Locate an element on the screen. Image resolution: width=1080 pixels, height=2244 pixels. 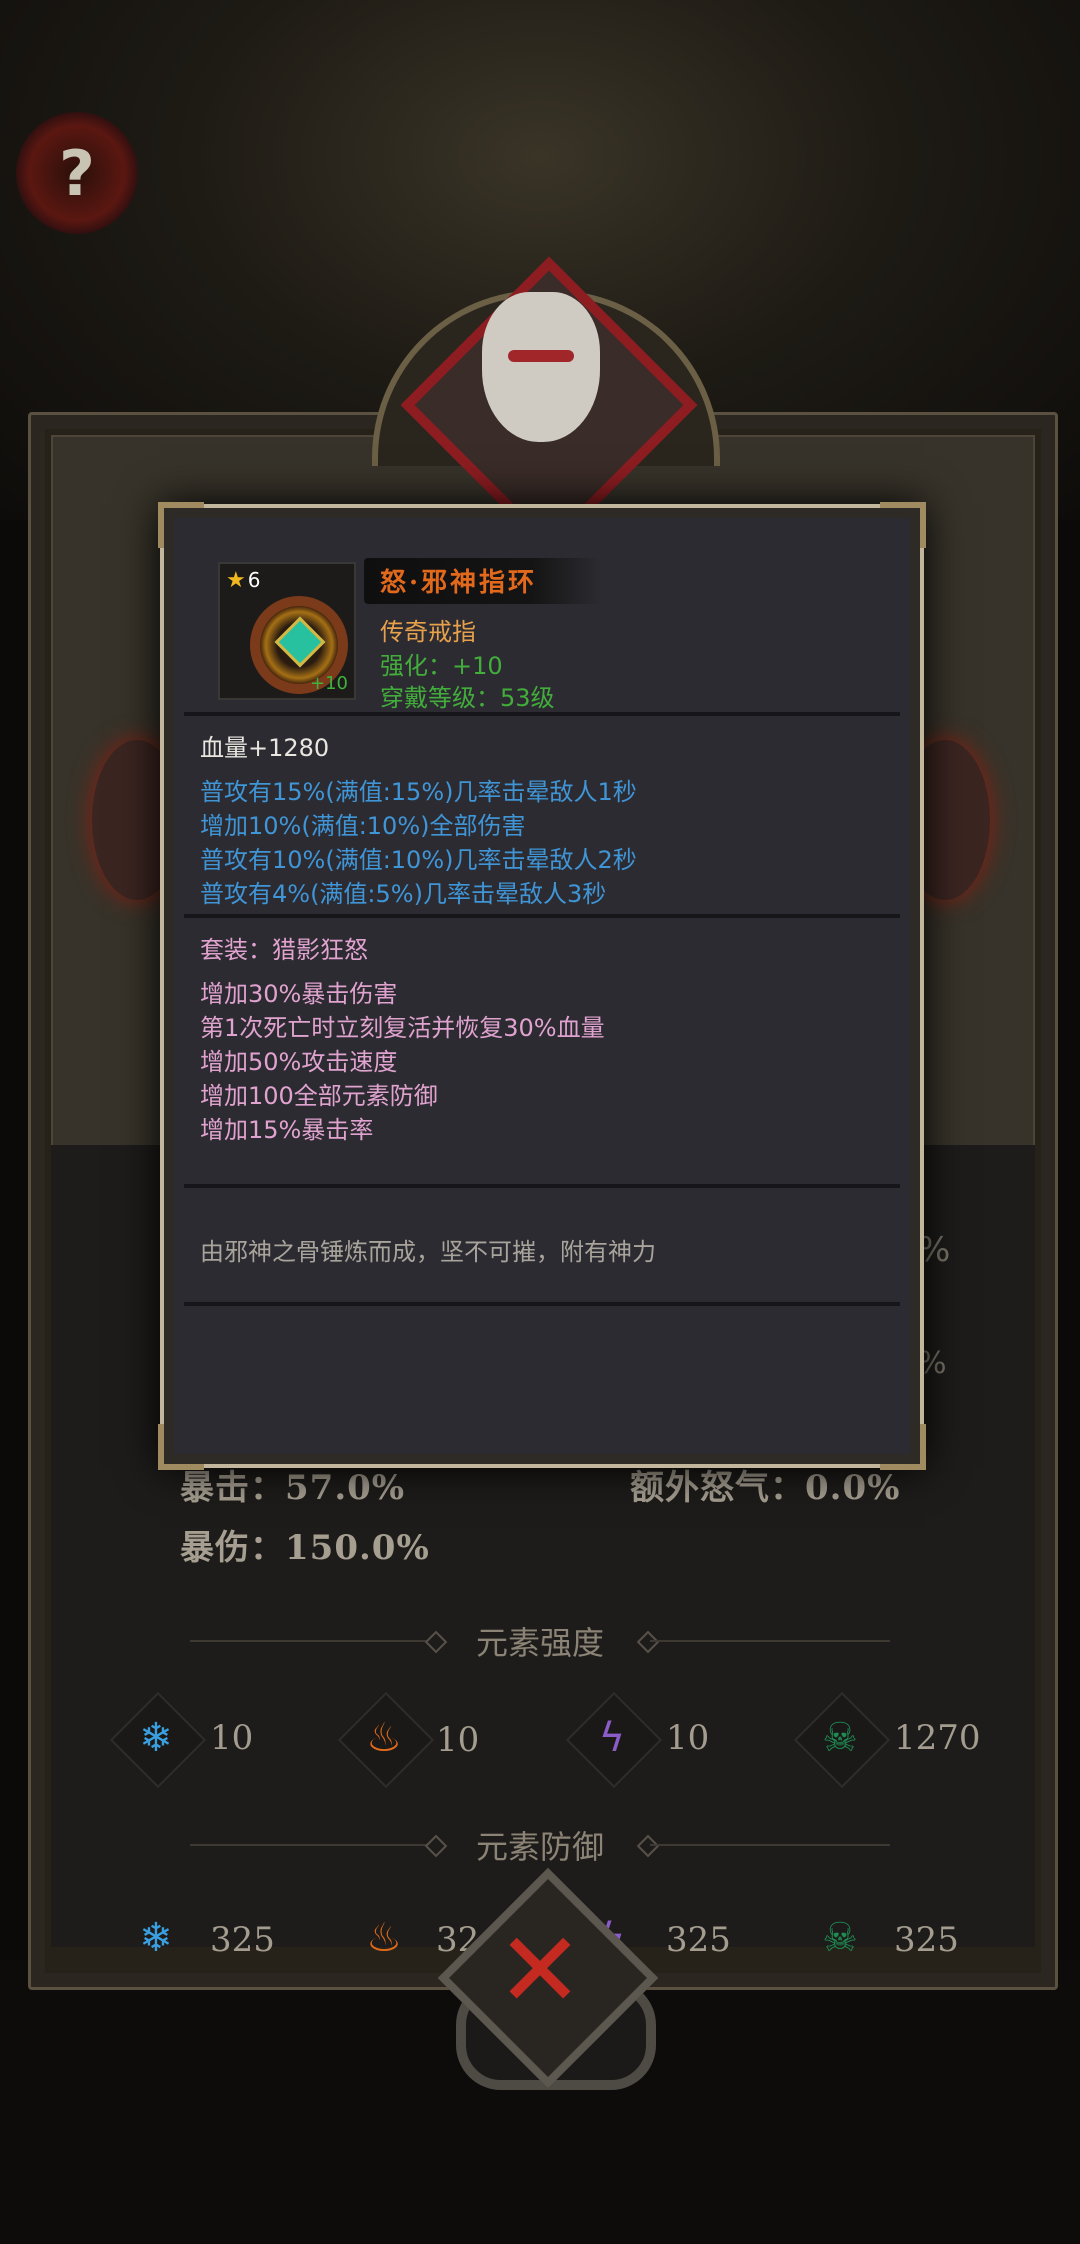
item-type: 传奇戒指 is located at coordinates (428, 632).